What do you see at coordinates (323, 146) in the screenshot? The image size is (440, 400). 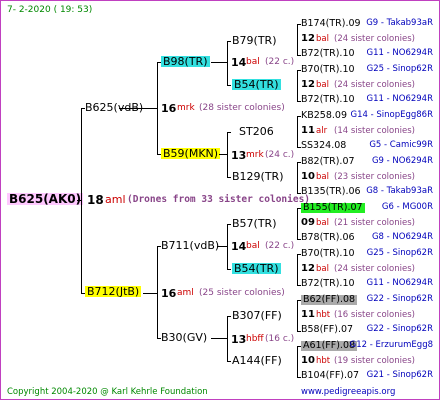 I see `gen4-bottom-queen: SS324.08` at bounding box center [323, 146].